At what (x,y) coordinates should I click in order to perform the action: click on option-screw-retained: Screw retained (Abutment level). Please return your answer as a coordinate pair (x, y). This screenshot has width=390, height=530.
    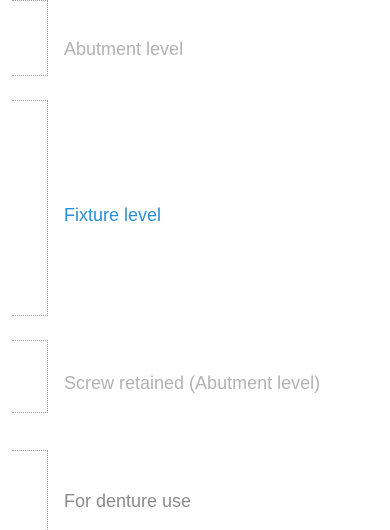
    Looking at the image, I should click on (195, 376).